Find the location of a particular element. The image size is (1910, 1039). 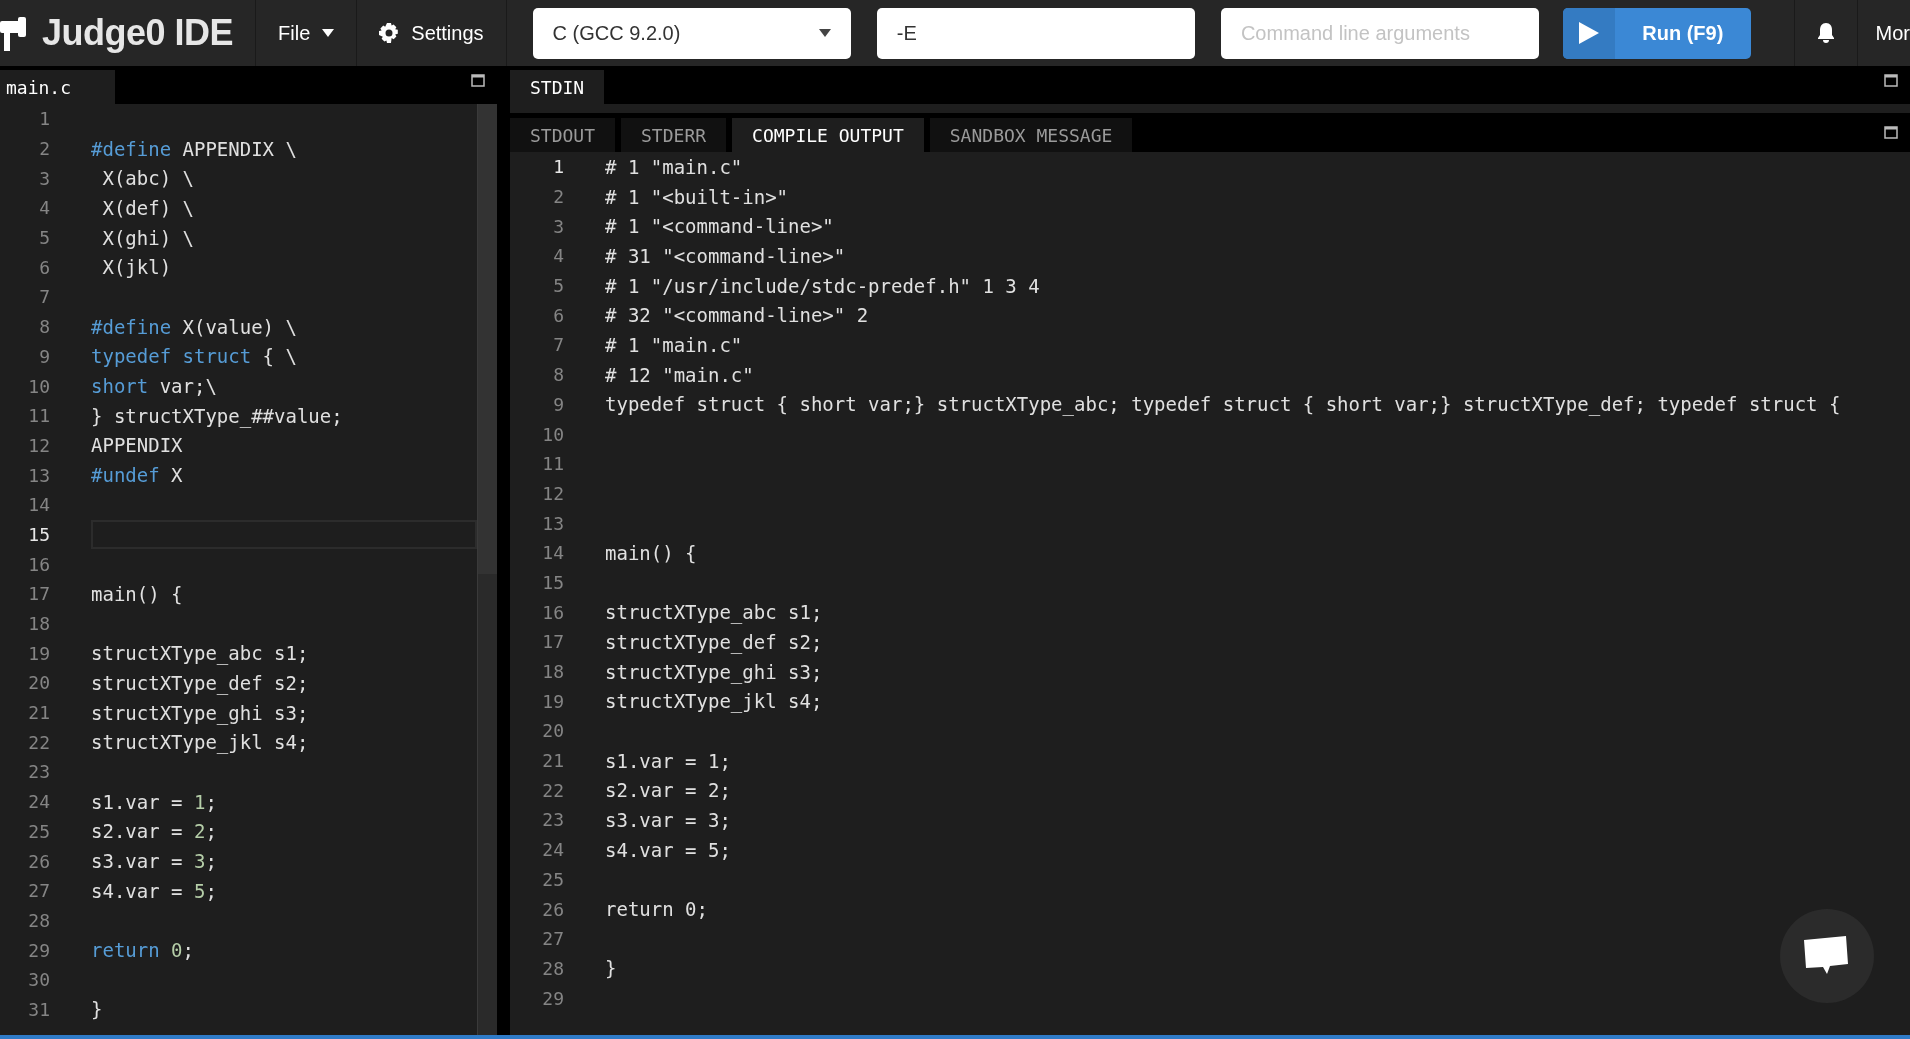

code-line: # 1 "<built-in>" is located at coordinates (697, 196).